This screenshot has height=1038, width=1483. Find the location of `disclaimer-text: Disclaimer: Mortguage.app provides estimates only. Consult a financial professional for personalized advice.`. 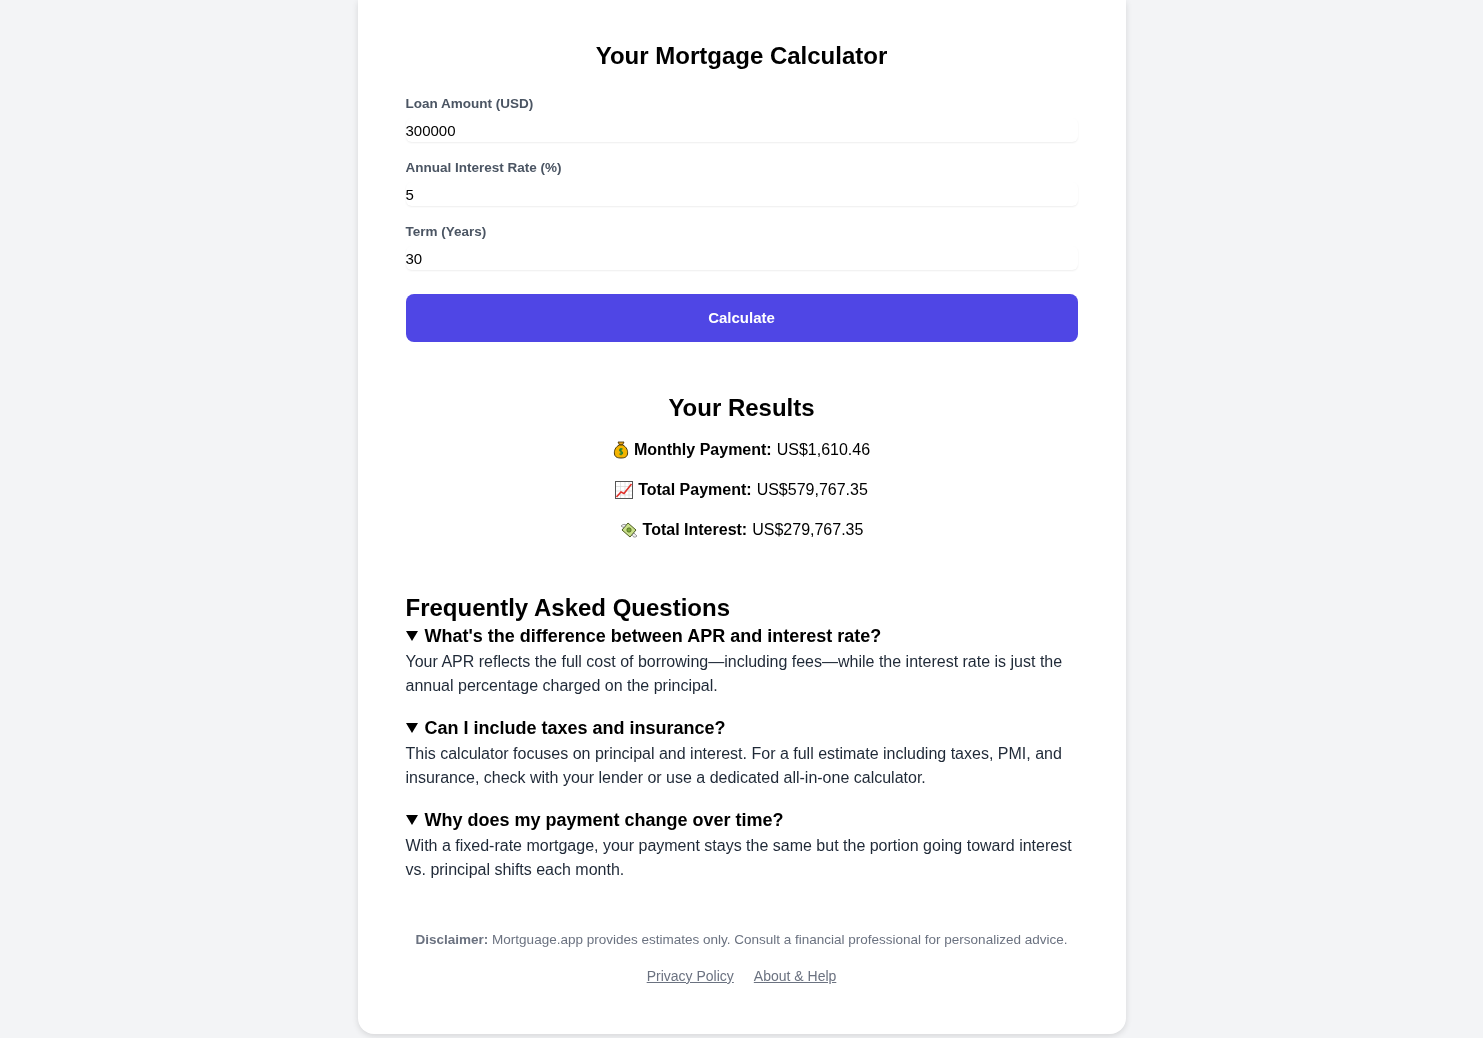

disclaimer-text: Disclaimer: Mortguage.app provides estimates only. Consult a financial professional for personalized advice. is located at coordinates (741, 940).